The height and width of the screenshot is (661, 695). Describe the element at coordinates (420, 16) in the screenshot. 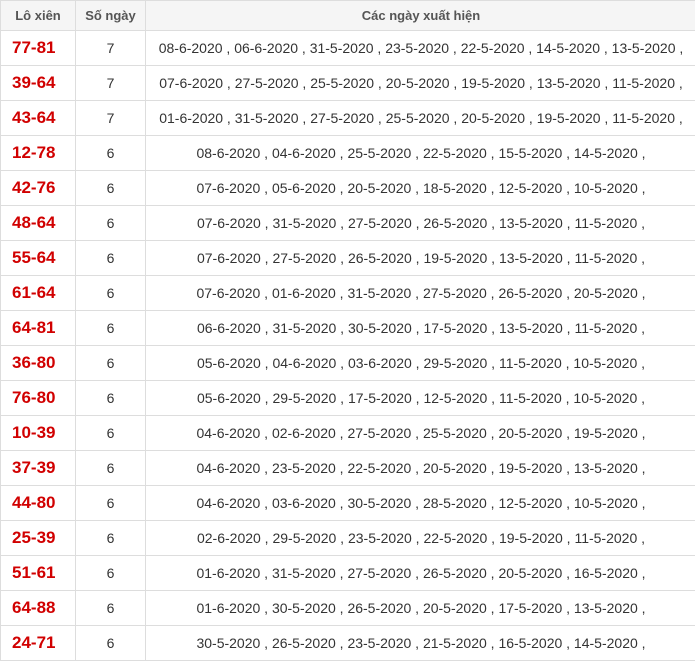

I see `header-dates: Các ngày xuất hiện` at that location.